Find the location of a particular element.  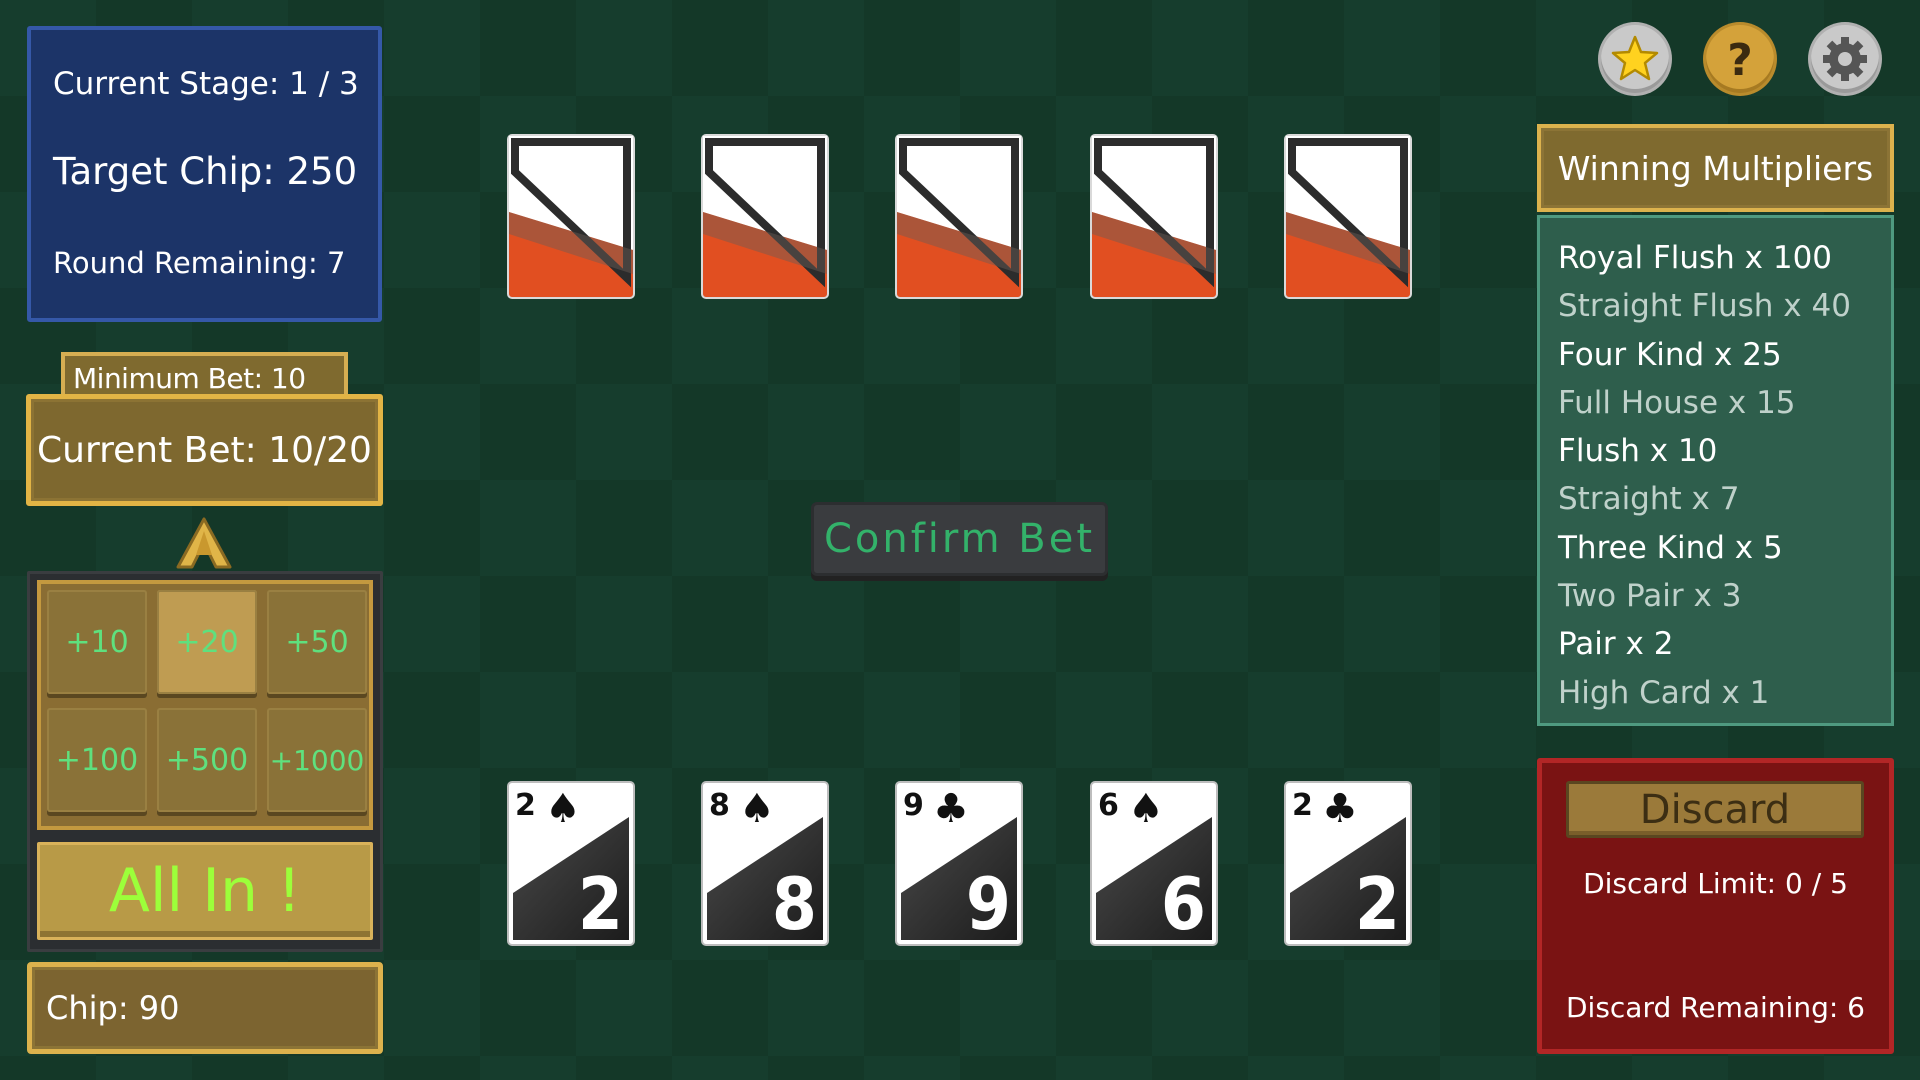

winning-multipliers-title: Winning Multipliers is located at coordinates (1715, 168).